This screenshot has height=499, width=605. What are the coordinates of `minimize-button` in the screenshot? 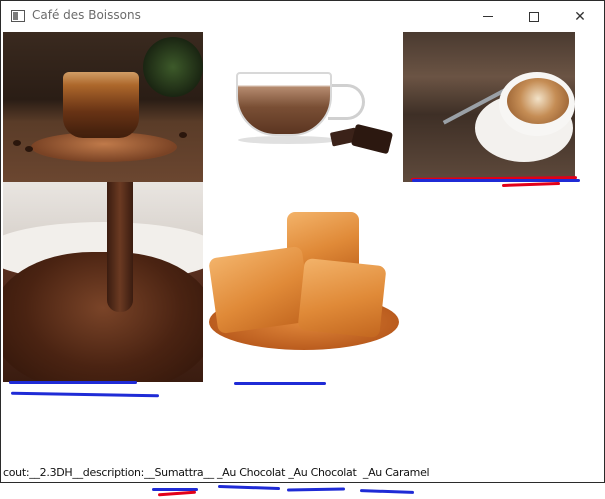 It's located at (488, 16).